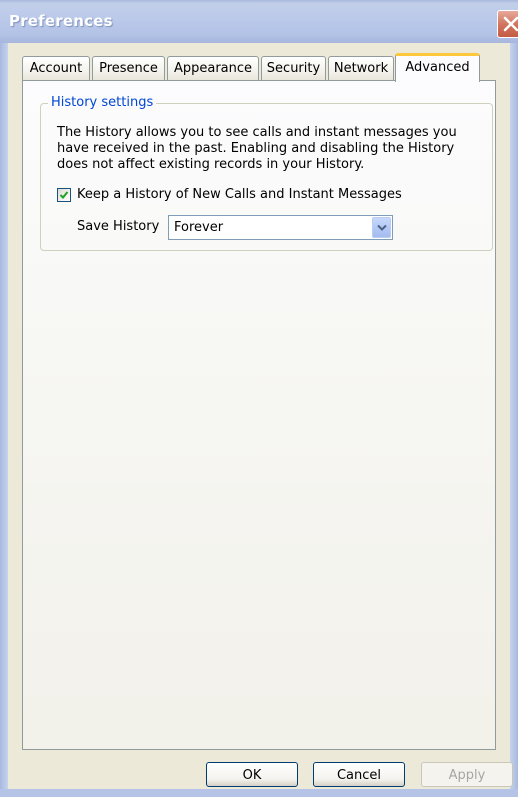 This screenshot has width=518, height=797. Describe the element at coordinates (359, 774) in the screenshot. I see `cancel-button: Cancel` at that location.